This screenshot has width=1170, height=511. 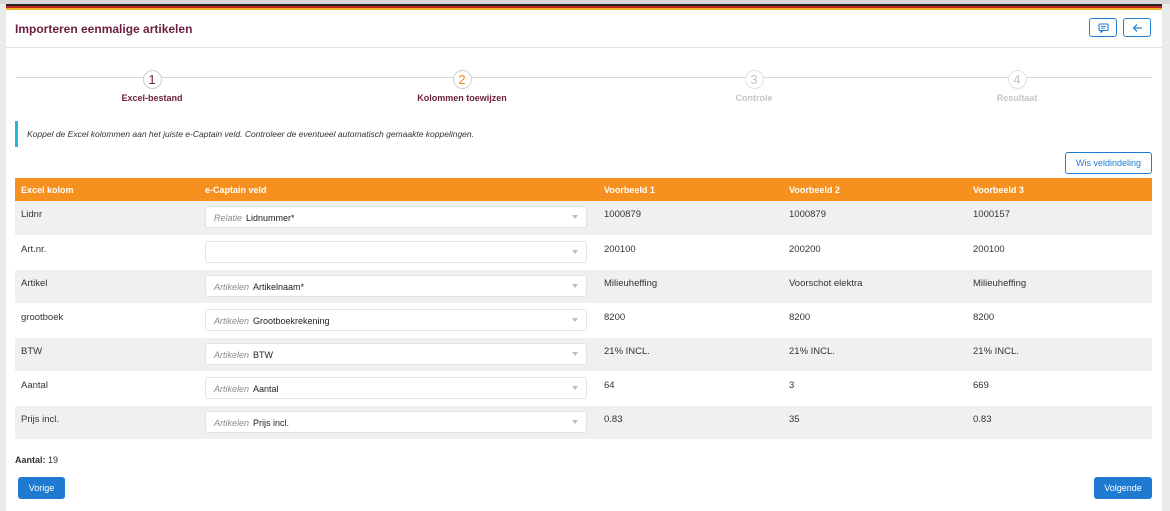 I want to click on header-ecaptain-veld: e-Captain veld, so click(x=398, y=189).